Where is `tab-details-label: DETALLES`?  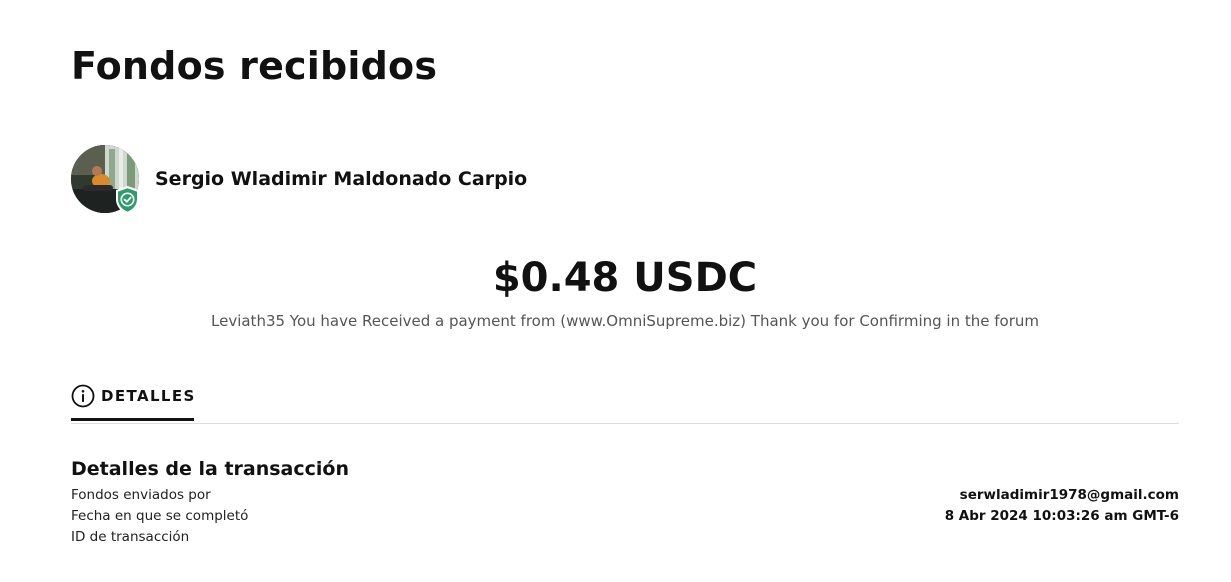
tab-details-label: DETALLES is located at coordinates (148, 396).